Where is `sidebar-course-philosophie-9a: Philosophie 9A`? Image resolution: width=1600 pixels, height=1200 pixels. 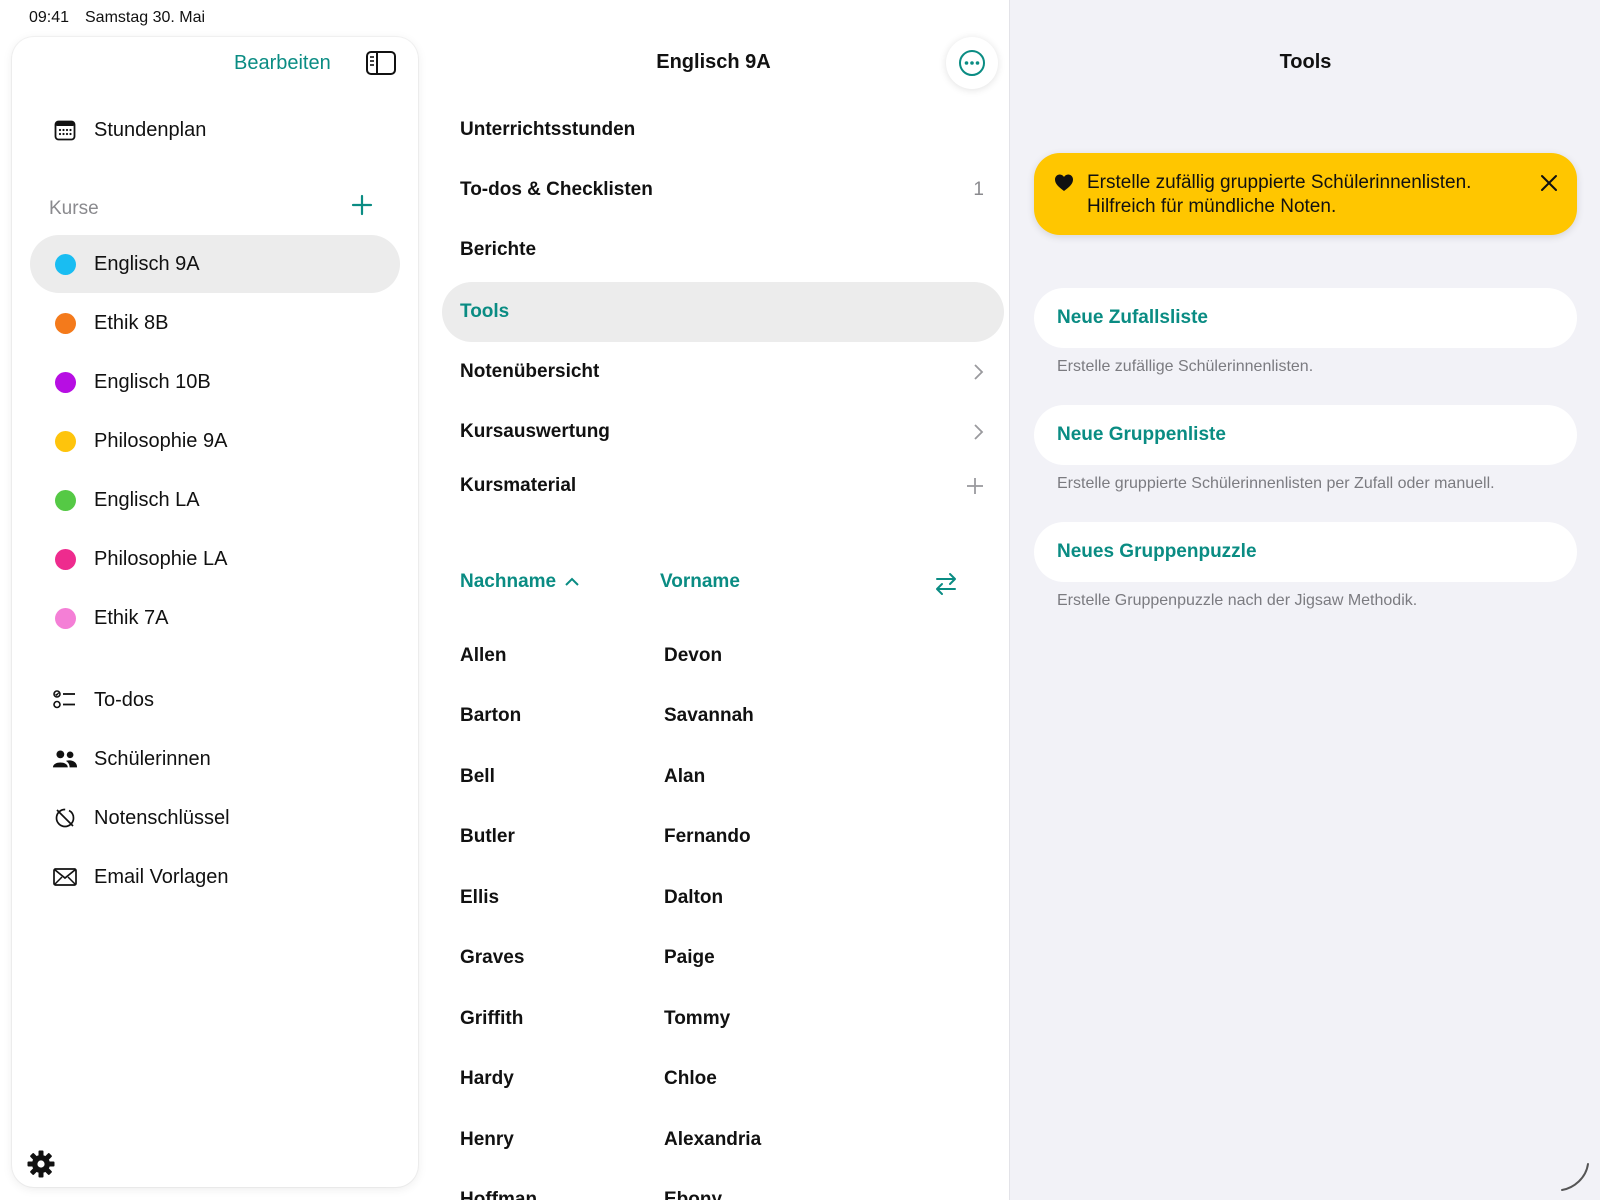 sidebar-course-philosophie-9a: Philosophie 9A is located at coordinates (215, 441).